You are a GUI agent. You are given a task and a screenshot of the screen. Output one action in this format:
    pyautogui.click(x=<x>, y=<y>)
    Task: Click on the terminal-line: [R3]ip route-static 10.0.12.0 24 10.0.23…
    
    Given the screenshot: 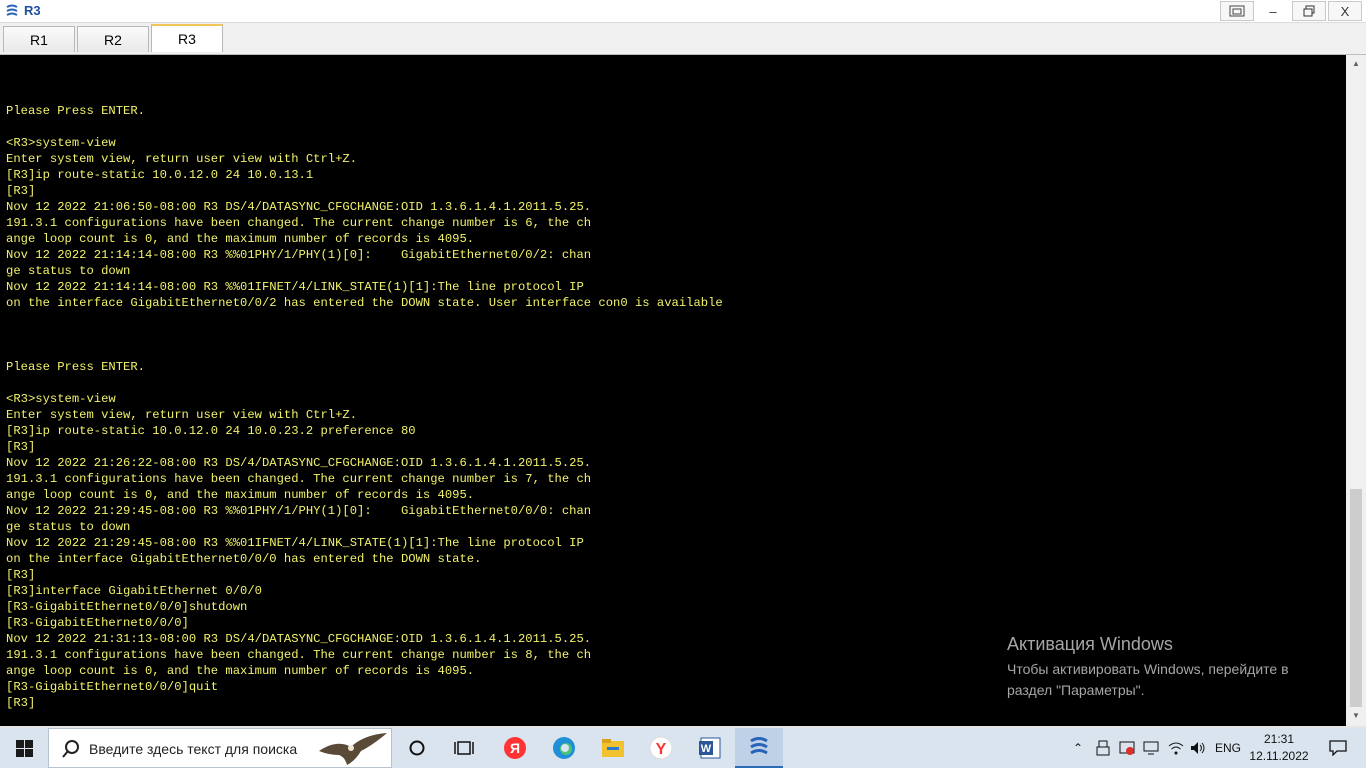 What is the action you would take?
    pyautogui.click(x=211, y=431)
    